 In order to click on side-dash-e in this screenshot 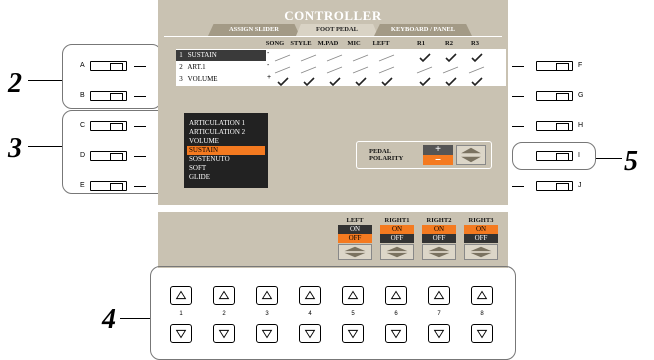, I will do `click(140, 186)`.